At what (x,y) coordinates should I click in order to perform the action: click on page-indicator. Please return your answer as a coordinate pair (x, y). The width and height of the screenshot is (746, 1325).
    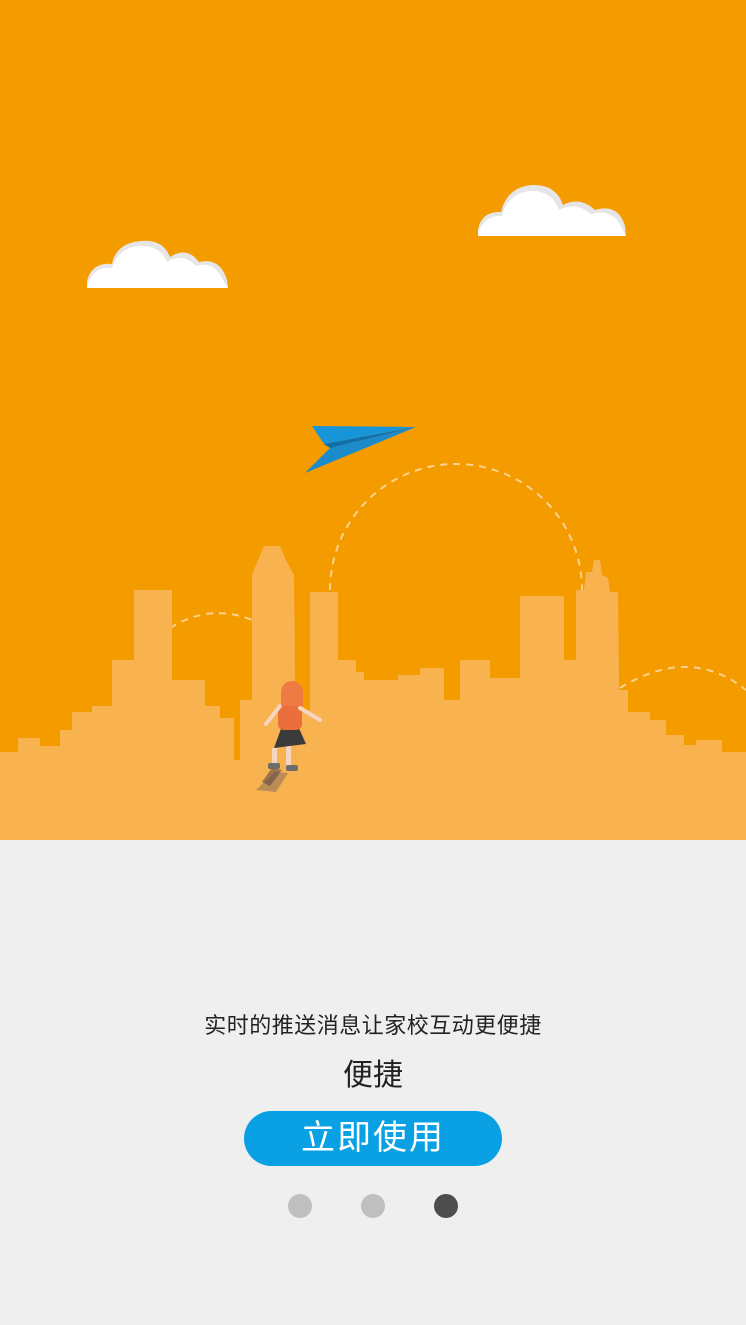
    Looking at the image, I should click on (373, 1207).